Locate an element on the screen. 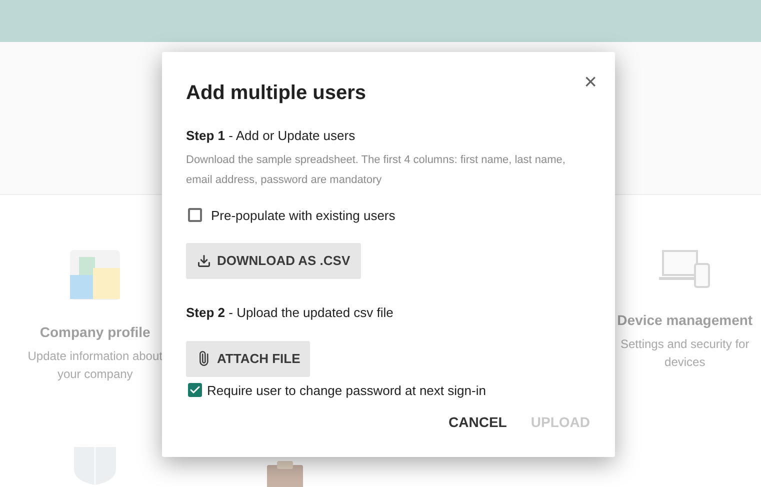 The image size is (761, 487). step-heading: Step 1 - Add or Update users is located at coordinates (271, 136).